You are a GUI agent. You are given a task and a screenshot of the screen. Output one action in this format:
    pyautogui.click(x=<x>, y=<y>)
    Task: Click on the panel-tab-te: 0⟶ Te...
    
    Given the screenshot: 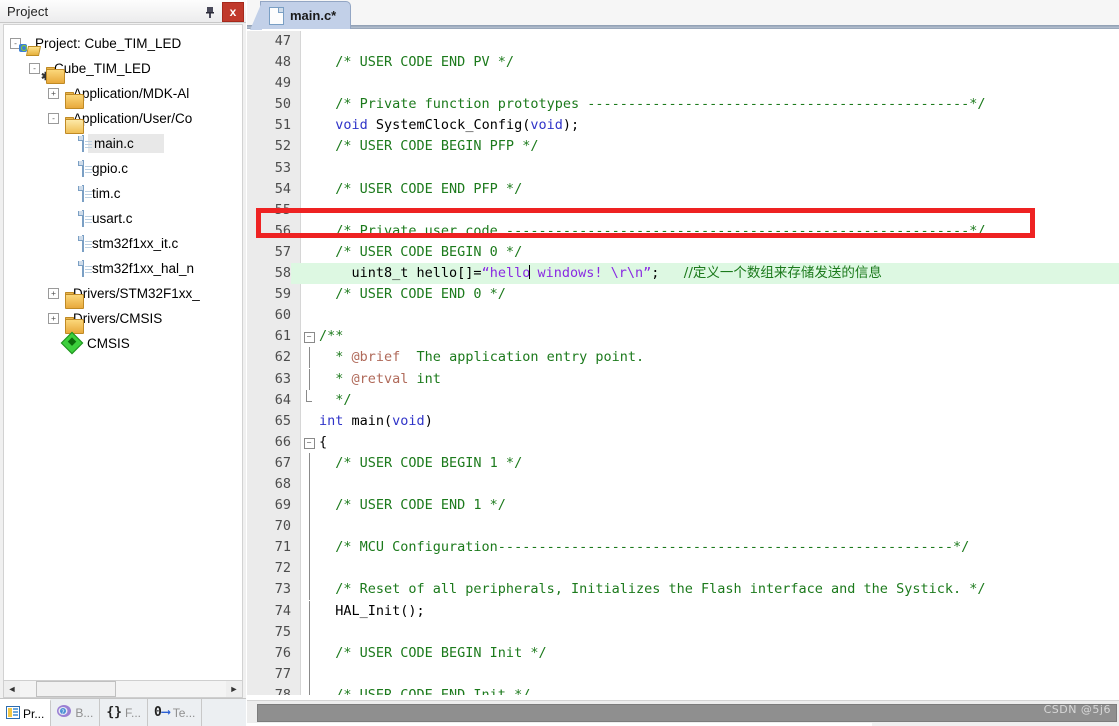 What is the action you would take?
    pyautogui.click(x=175, y=712)
    